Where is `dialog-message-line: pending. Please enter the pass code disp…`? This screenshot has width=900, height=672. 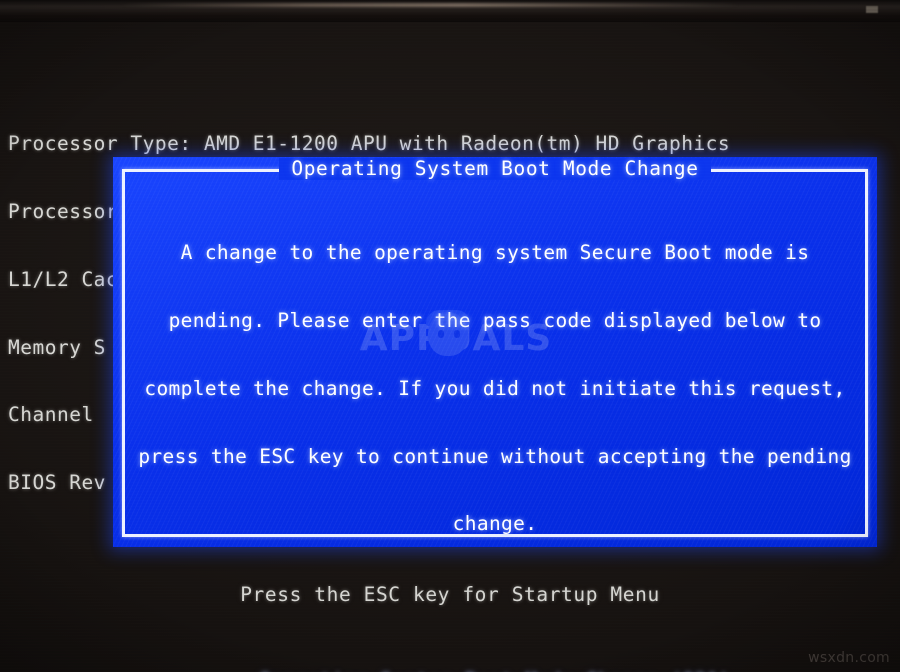
dialog-message-line: pending. Please enter the pass code disp… is located at coordinates (495, 320).